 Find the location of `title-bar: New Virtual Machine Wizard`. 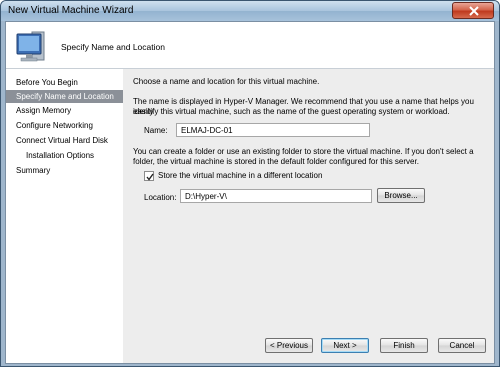

title-bar: New Virtual Machine Wizard is located at coordinates (250, 11).